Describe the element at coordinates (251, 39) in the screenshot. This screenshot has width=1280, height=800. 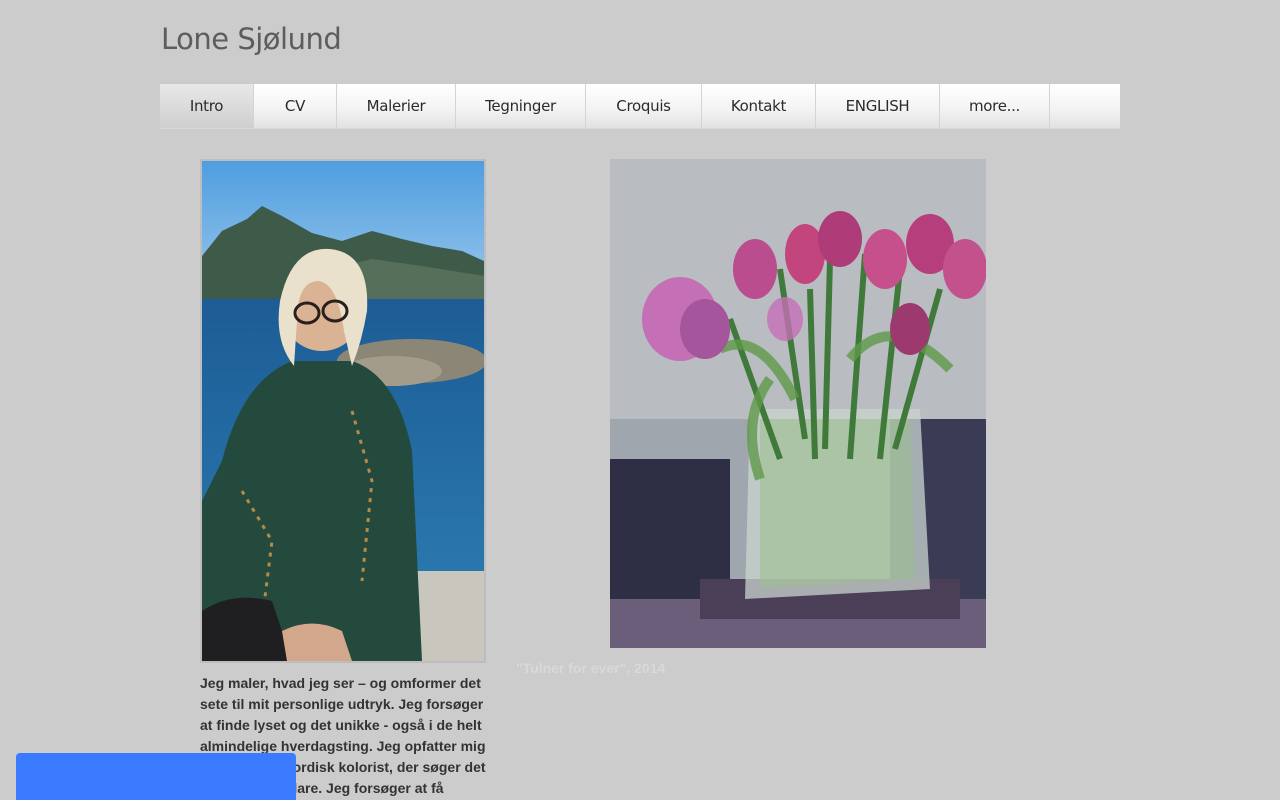
I see `site-title: Lone Sjølund` at that location.